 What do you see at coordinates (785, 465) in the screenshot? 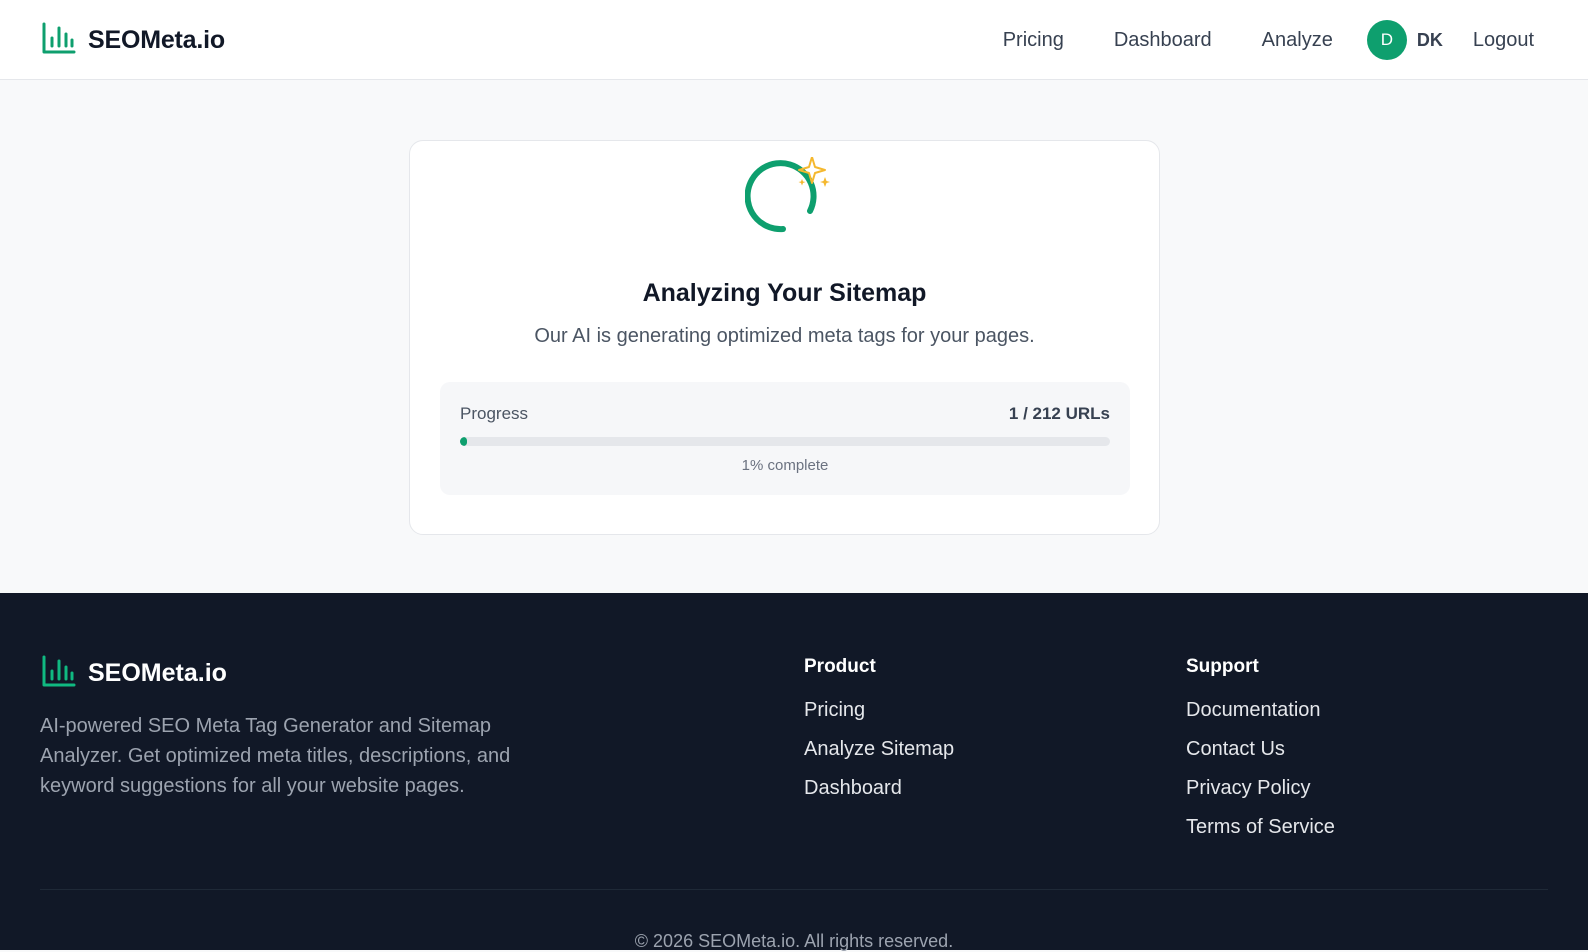
I see `progress-percent: 1% complete` at bounding box center [785, 465].